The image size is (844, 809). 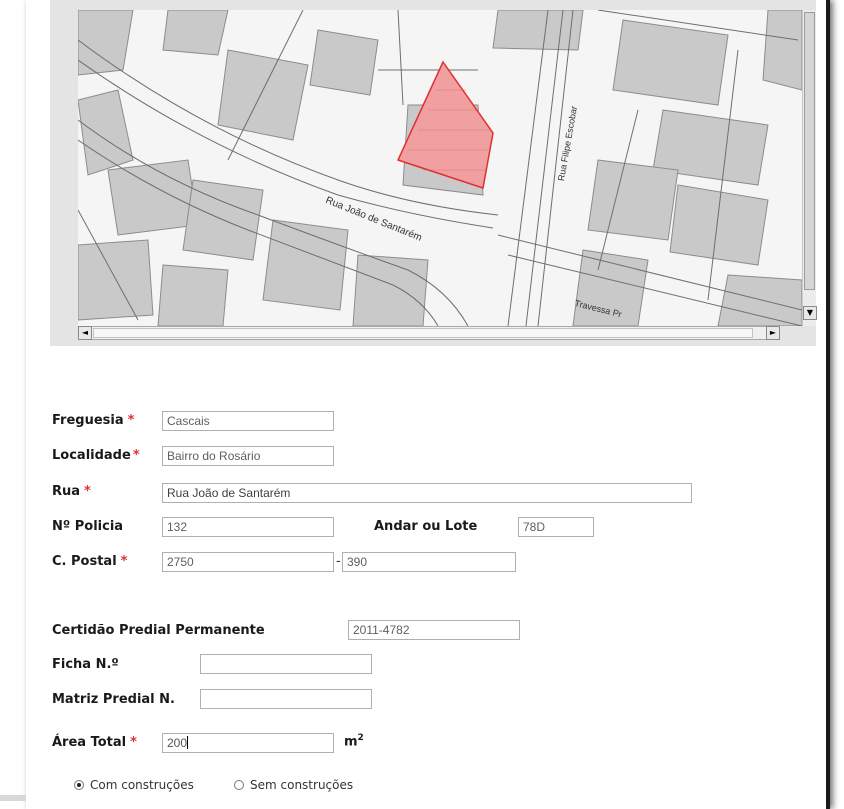 What do you see at coordinates (809, 151) in the screenshot?
I see `vertical-scroll-thumb` at bounding box center [809, 151].